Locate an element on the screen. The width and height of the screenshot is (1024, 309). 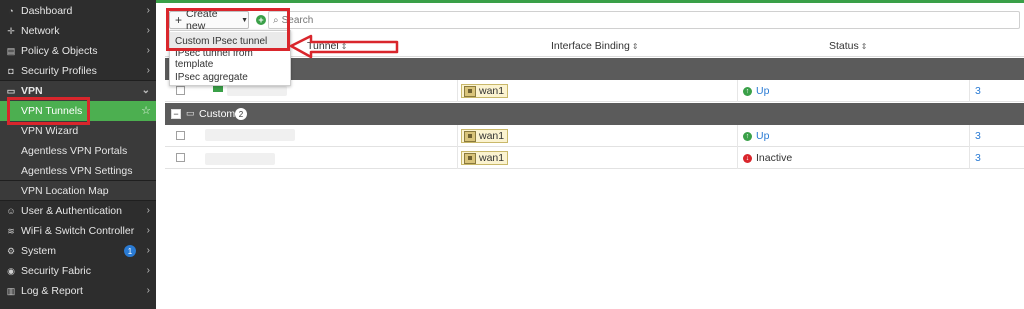
star-icon: ☆ is located at coordinates (146, 110).